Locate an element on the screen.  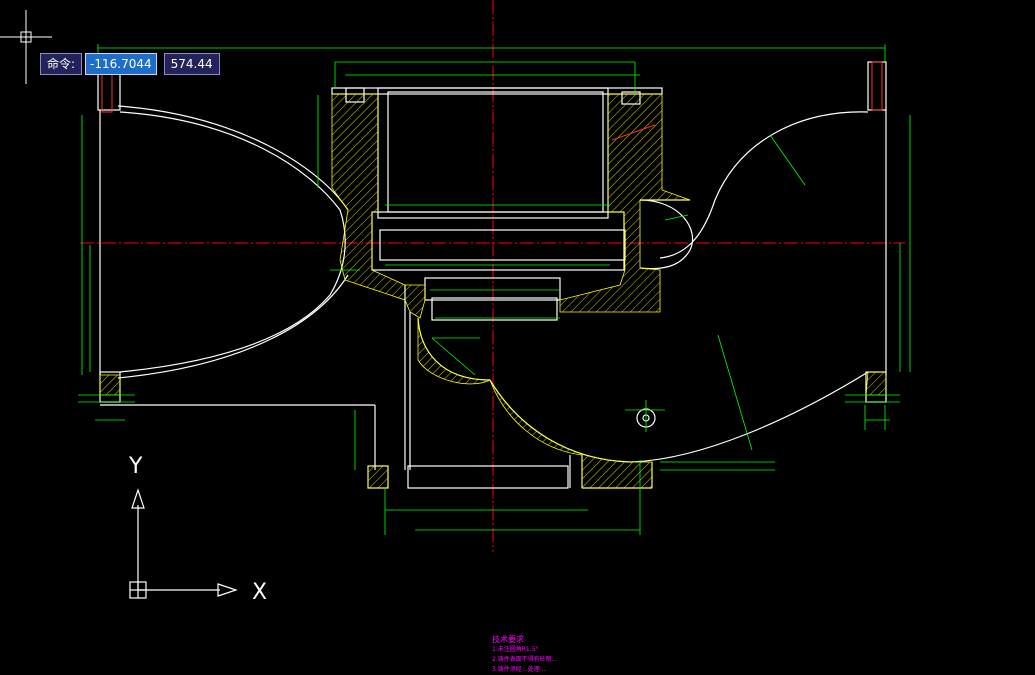
tech-note-line: 1.未注圆角R1.5° is located at coordinates (515, 649).